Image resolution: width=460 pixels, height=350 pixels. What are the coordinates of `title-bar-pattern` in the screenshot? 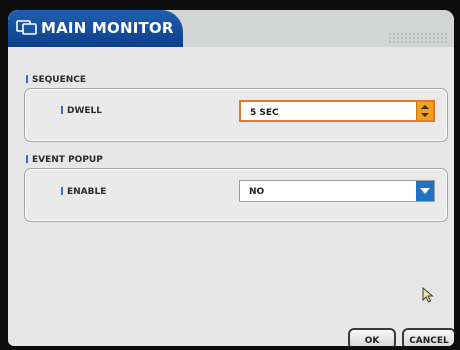 It's located at (418, 38).